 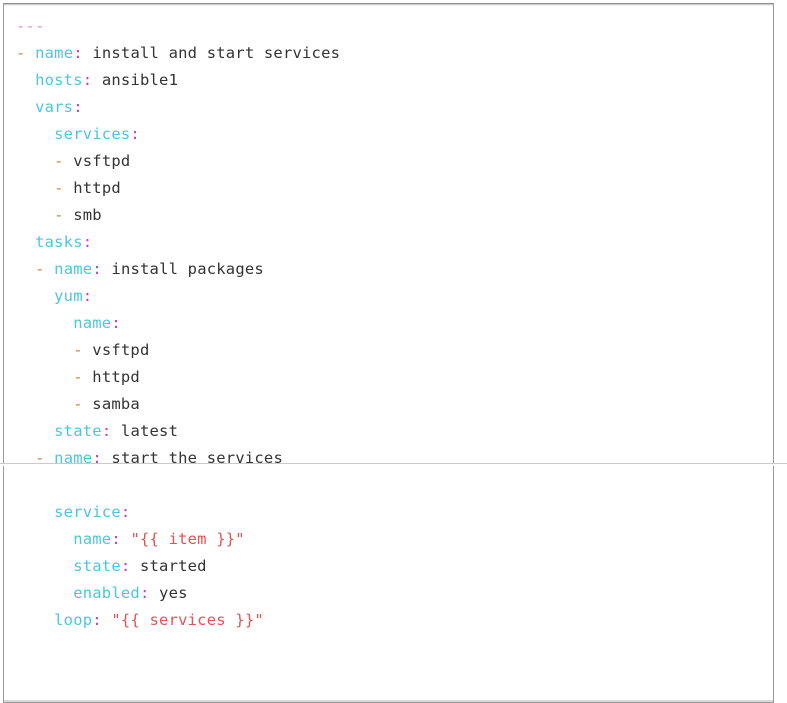 I want to click on code-line: name: "{{ item }}", so click(x=394, y=539).